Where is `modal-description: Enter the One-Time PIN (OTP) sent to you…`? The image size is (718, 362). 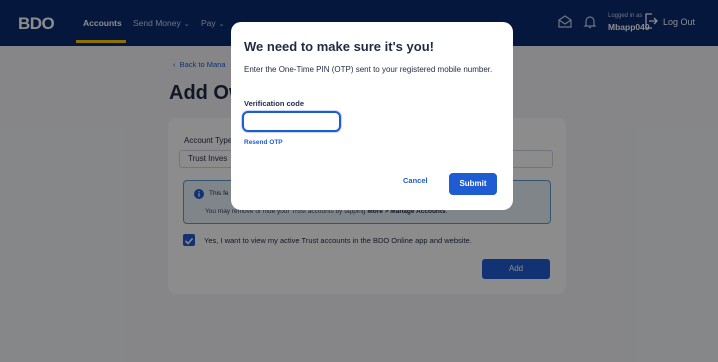 modal-description: Enter the One-Time PIN (OTP) sent to you… is located at coordinates (368, 69).